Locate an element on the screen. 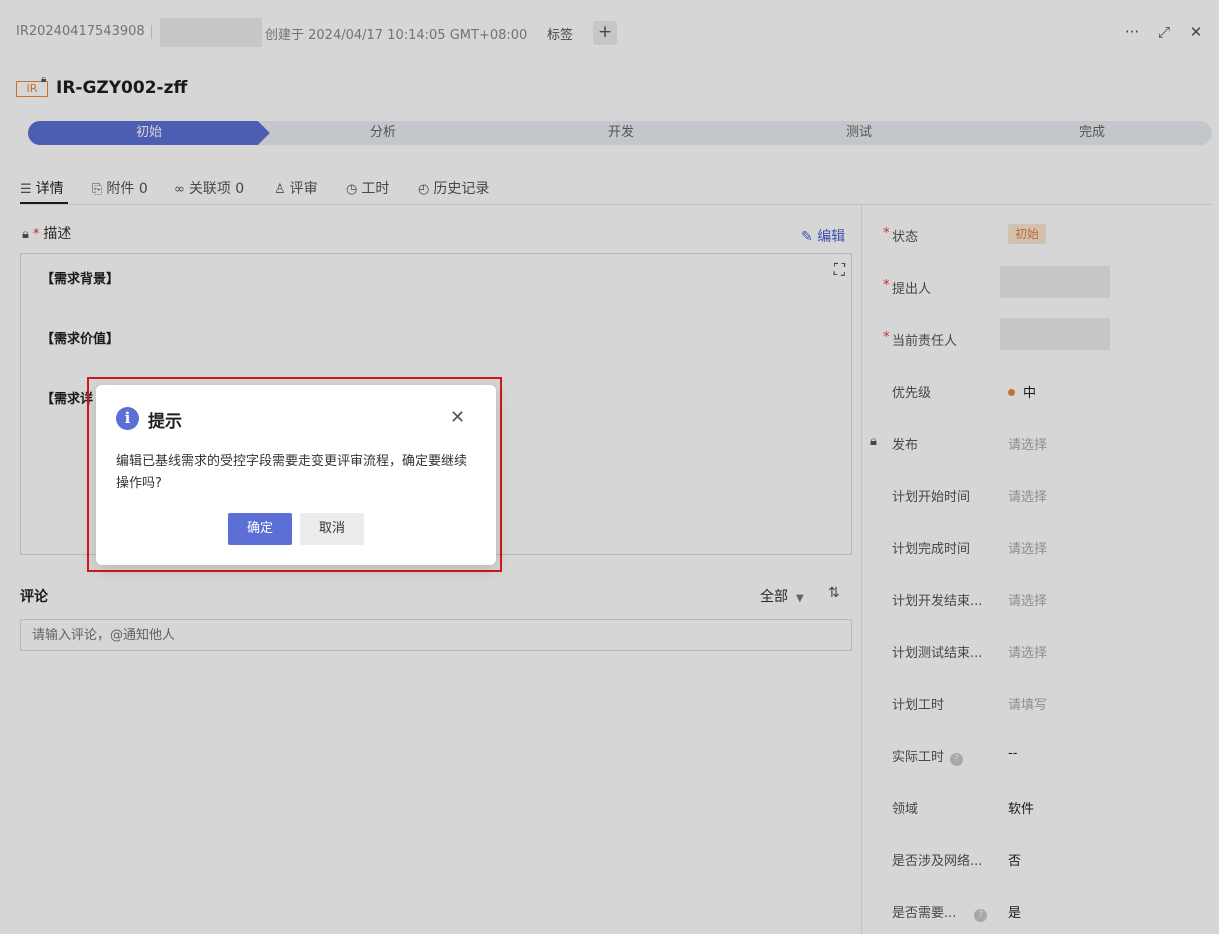 The image size is (1219, 934). confirm-button: 确定 is located at coordinates (260, 529).